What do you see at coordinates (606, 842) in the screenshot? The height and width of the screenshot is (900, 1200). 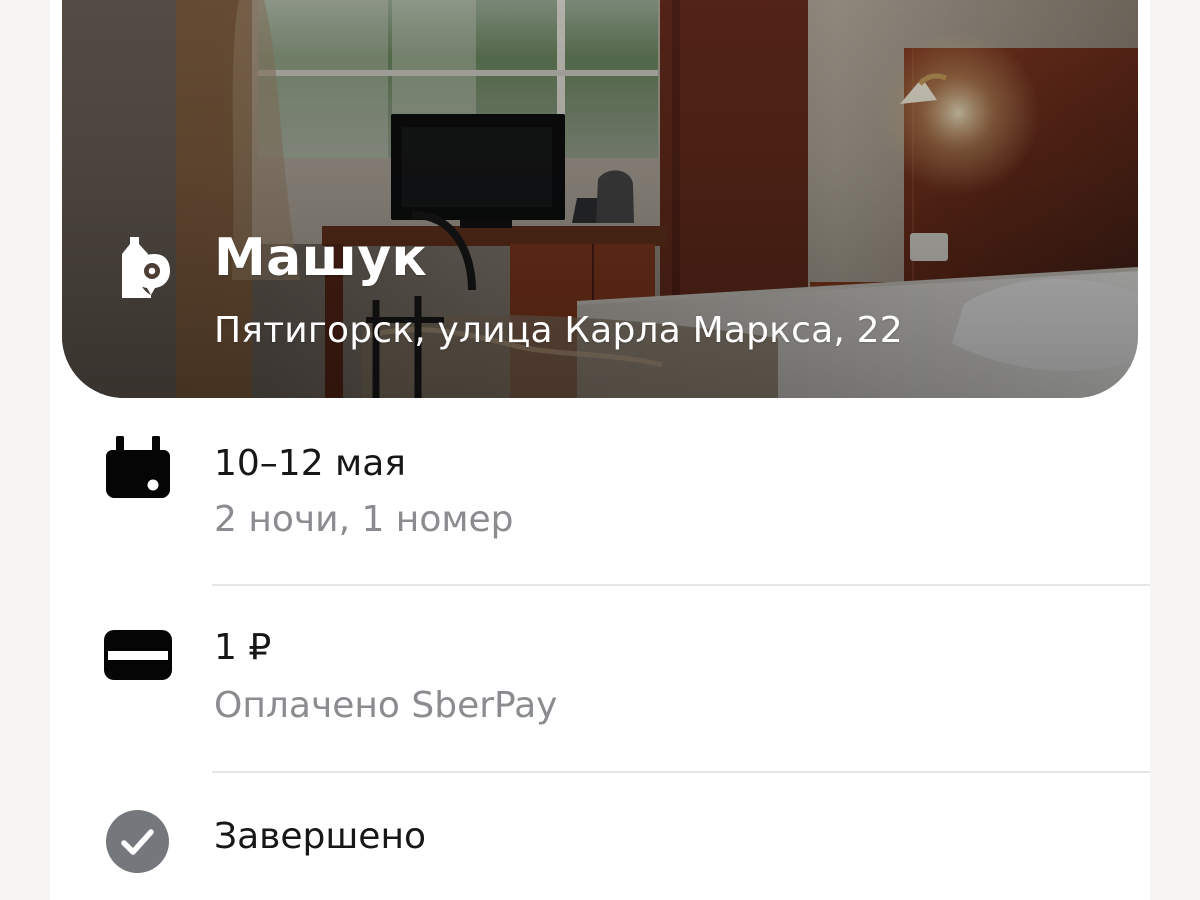 I see `booking-status-row: Завершено` at bounding box center [606, 842].